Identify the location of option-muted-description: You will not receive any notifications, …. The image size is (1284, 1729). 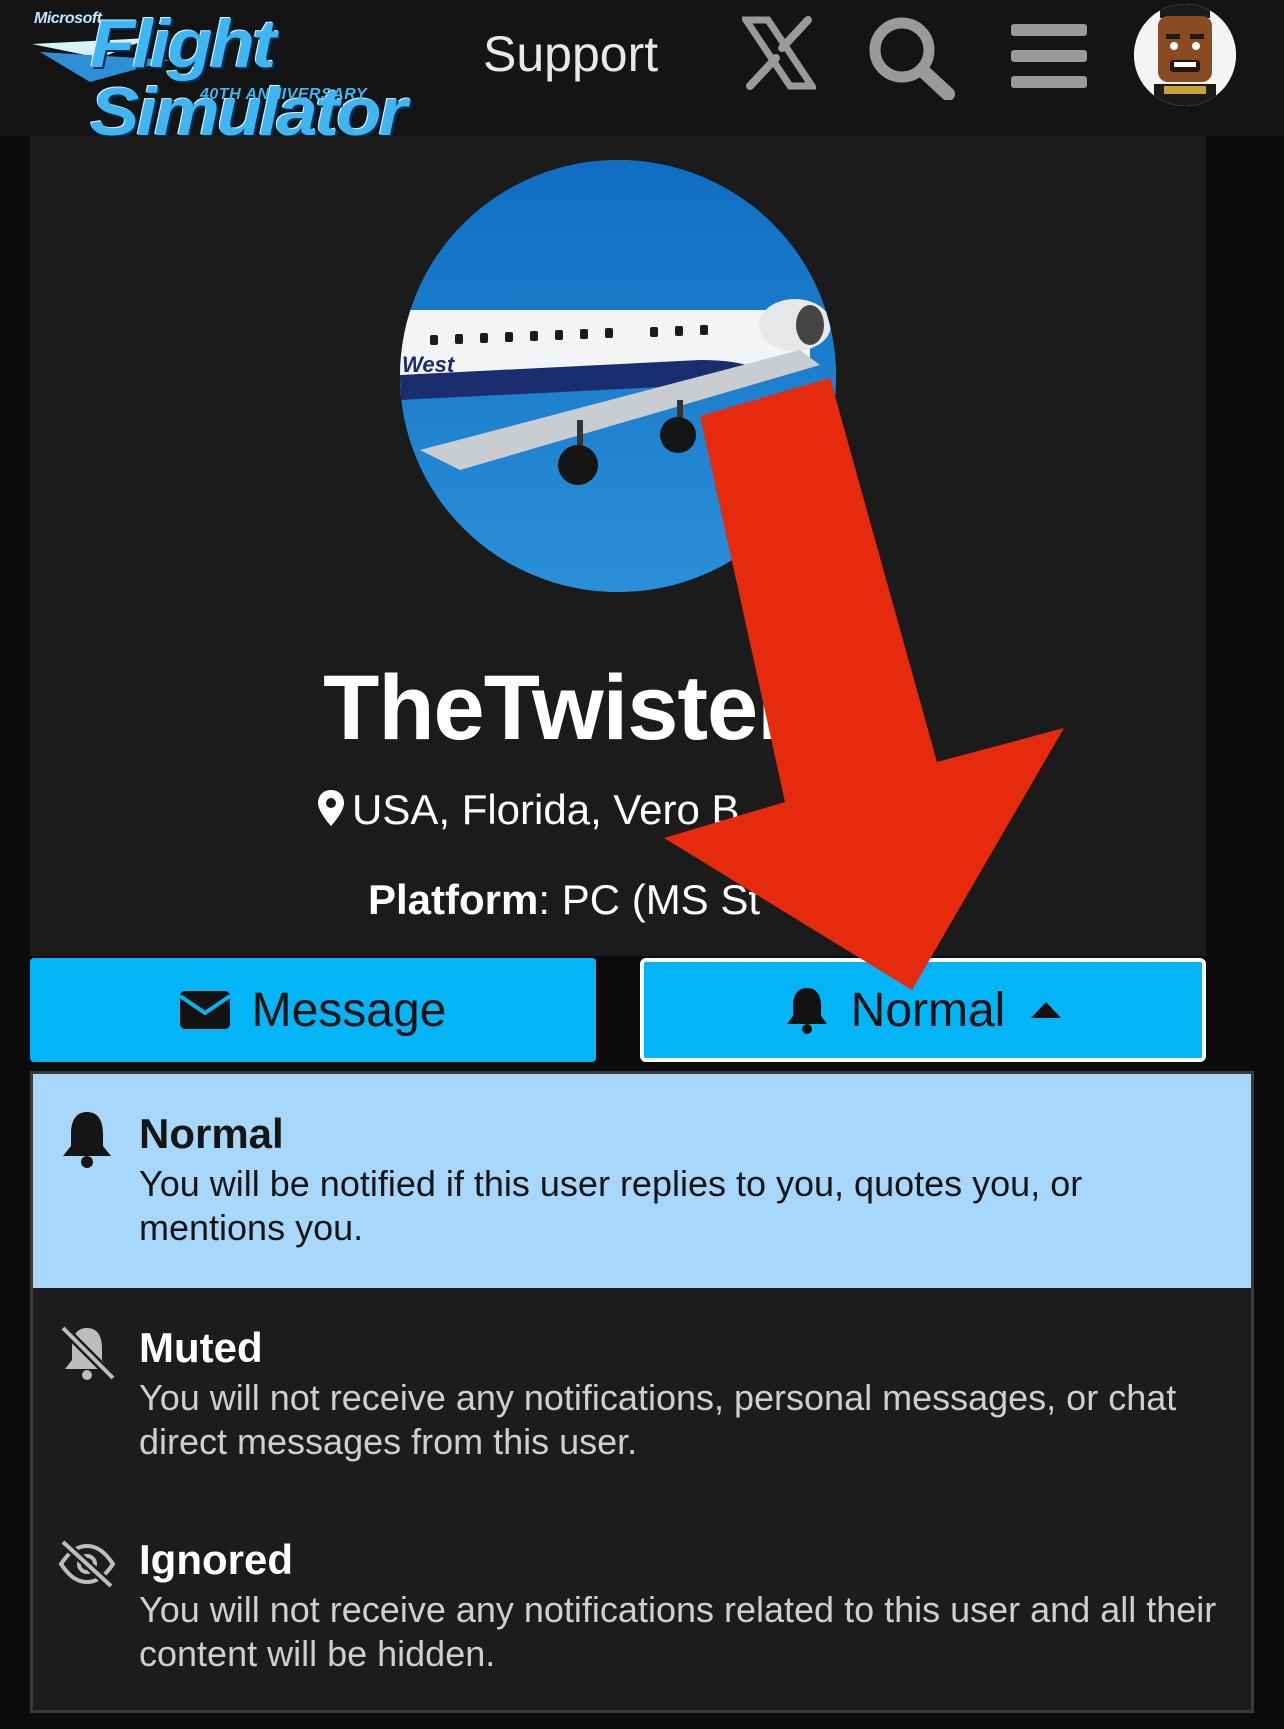
(658, 1419).